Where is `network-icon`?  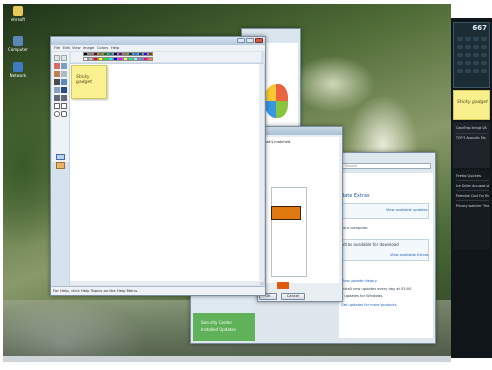
network-icon is located at coordinates (18, 67).